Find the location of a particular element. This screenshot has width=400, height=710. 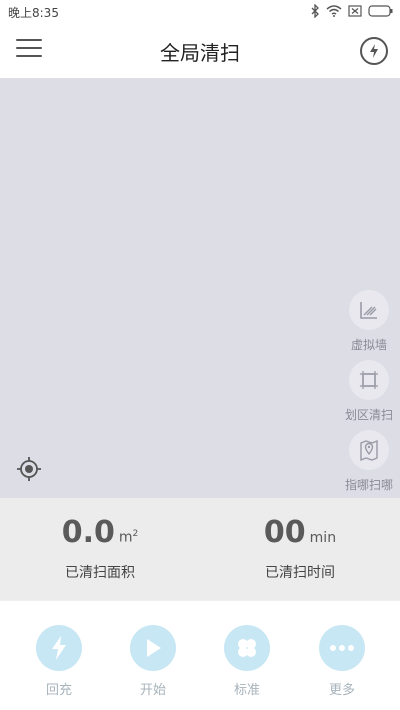

cleaned-time-label: 已清扫时间 is located at coordinates (300, 573).